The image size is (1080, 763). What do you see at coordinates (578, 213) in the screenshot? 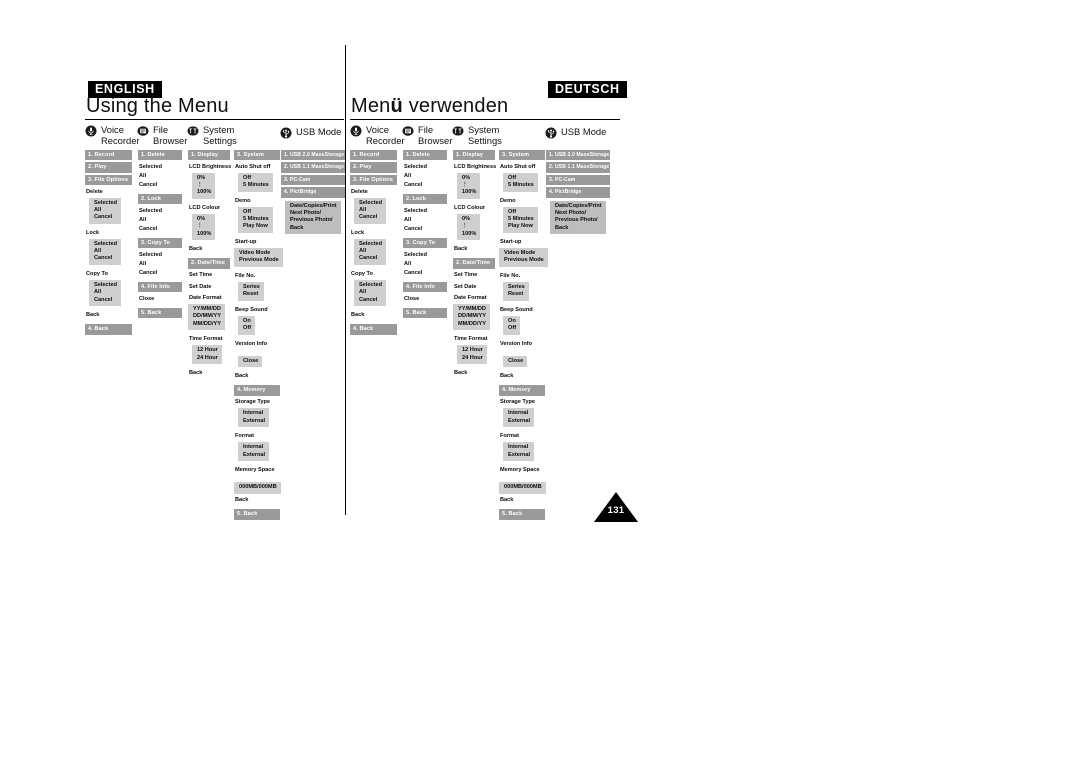
I see `option-next-photo: Next Photo/` at bounding box center [578, 213].